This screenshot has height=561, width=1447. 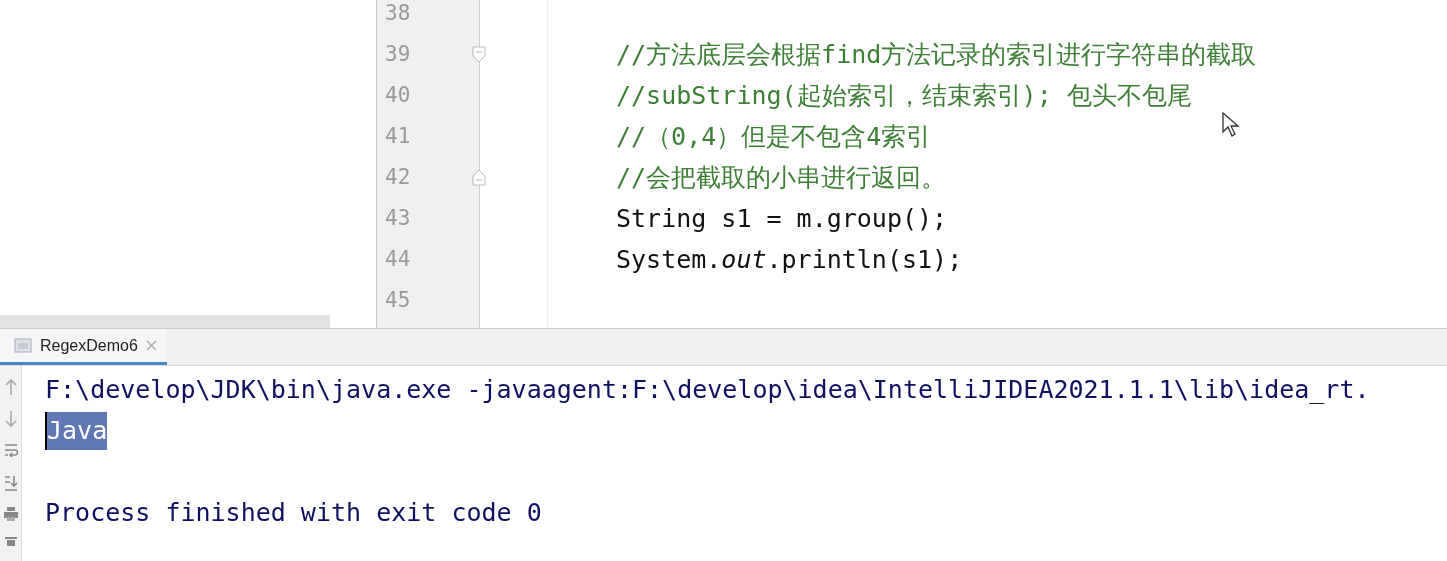 What do you see at coordinates (10, 387) in the screenshot?
I see `up-arrow-icon` at bounding box center [10, 387].